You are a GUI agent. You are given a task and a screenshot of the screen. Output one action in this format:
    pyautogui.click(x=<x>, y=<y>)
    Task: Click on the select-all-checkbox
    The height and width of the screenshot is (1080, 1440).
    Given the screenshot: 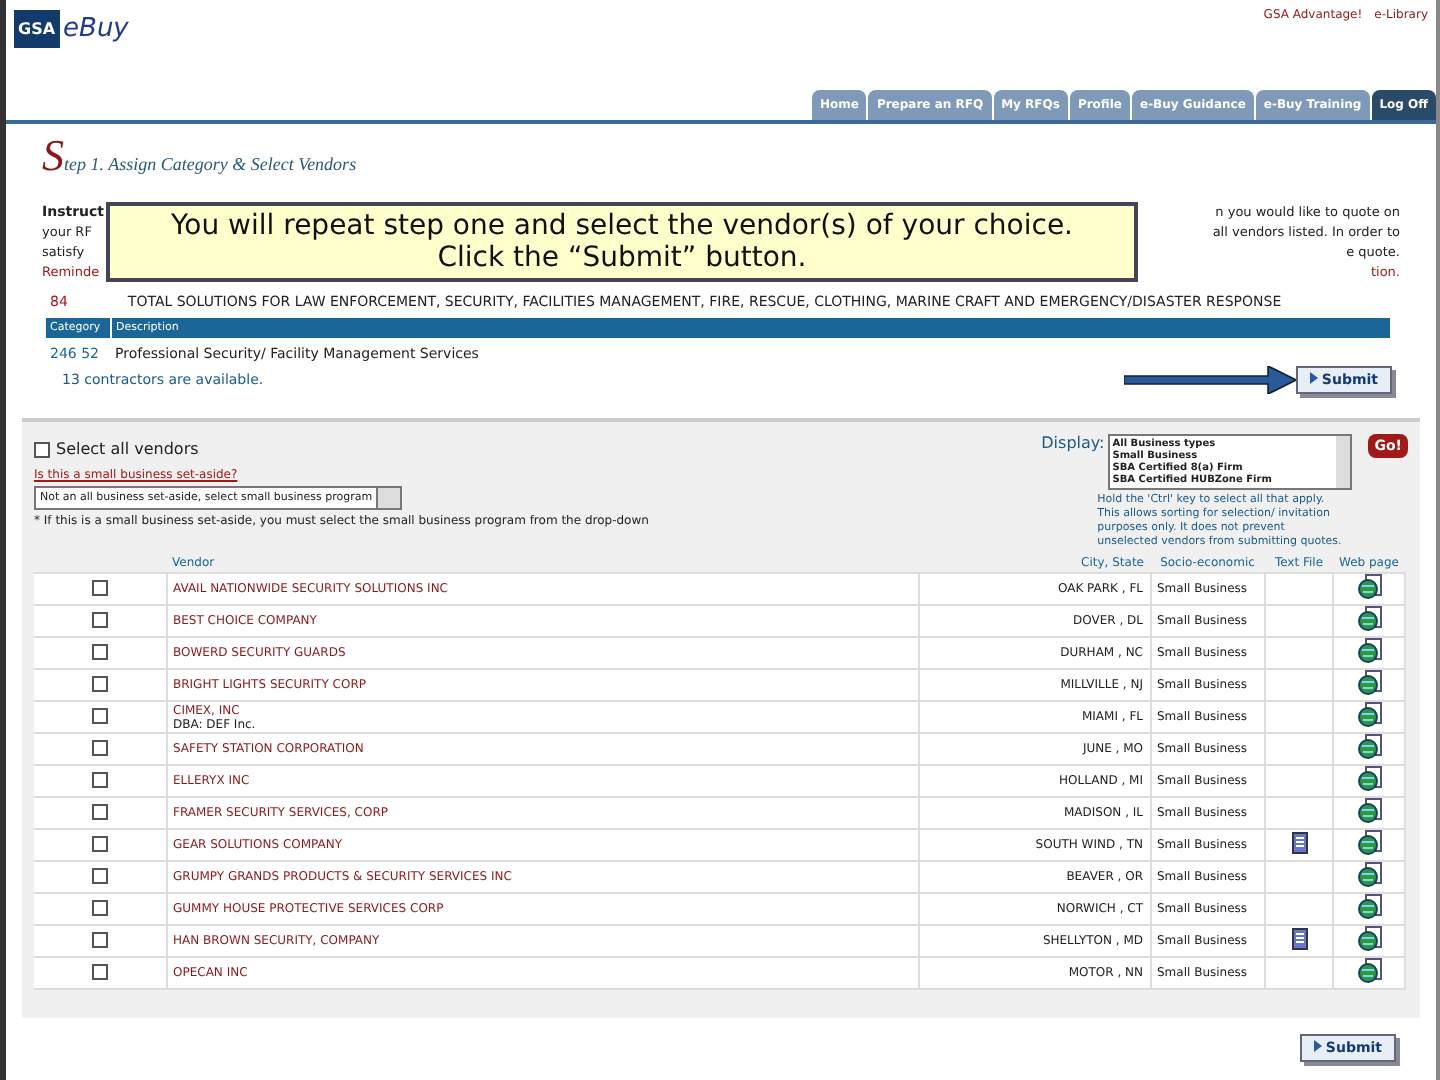 What is the action you would take?
    pyautogui.click(x=42, y=449)
    